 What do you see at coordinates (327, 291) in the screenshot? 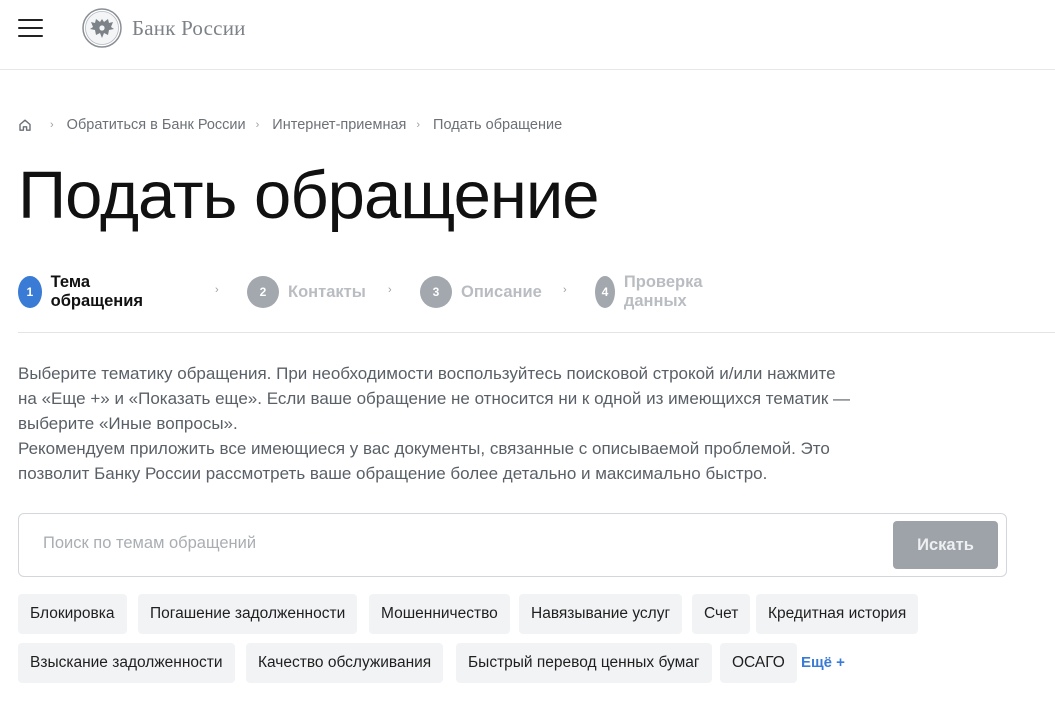
I see `step-label: Контакты` at bounding box center [327, 291].